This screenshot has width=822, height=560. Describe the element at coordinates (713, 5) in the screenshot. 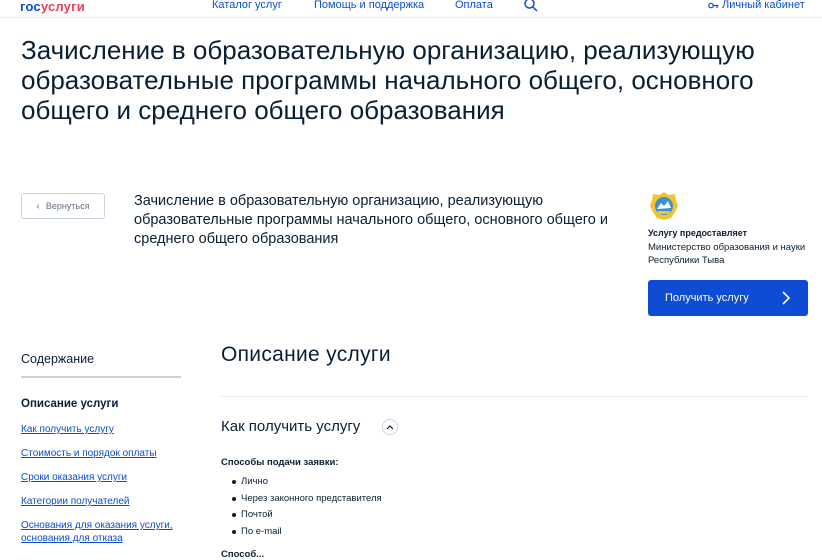

I see `key-icon` at that location.